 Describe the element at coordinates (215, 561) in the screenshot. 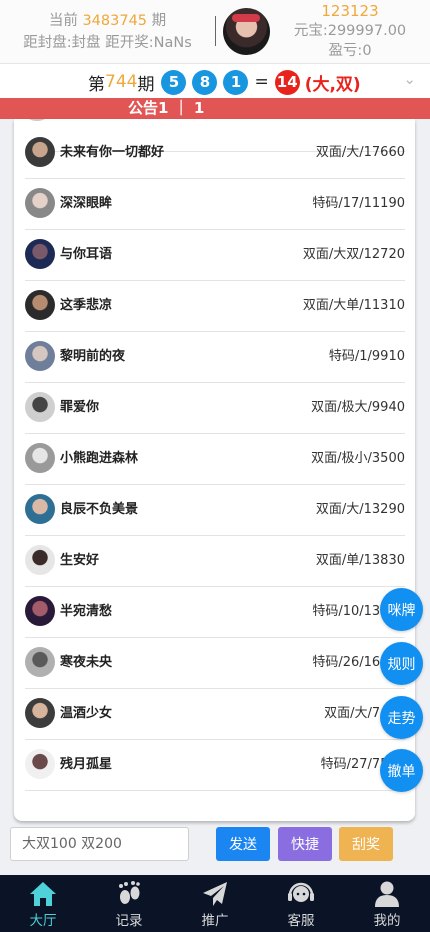

I see `list-item: 生安好 双面/单/13830` at that location.